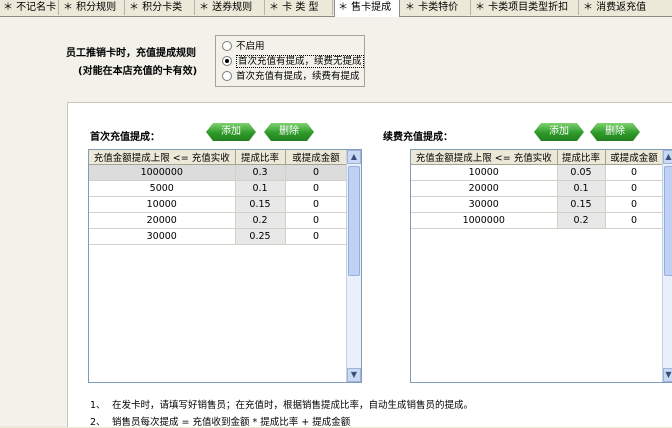 The height and width of the screenshot is (428, 672). What do you see at coordinates (298, 76) in the screenshot?
I see `radio-label: 首次充值有提成，续费有提成` at bounding box center [298, 76].